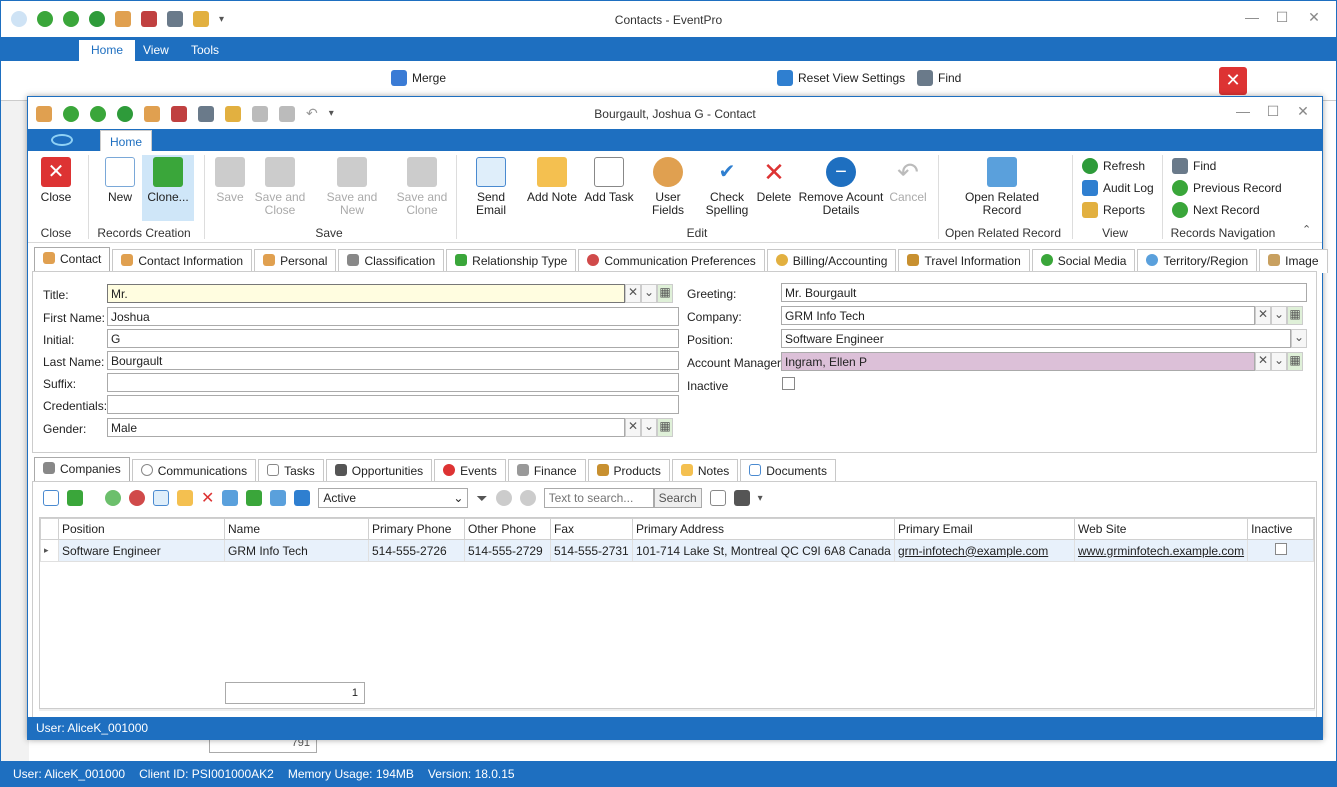  I want to click on suffix-field, so click(393, 382).